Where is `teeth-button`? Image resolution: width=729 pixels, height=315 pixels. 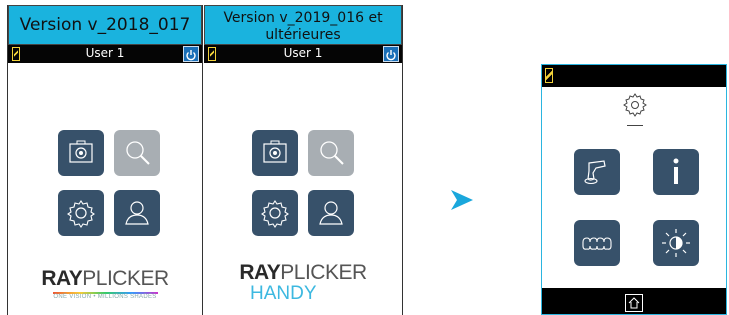
teeth-button is located at coordinates (597, 243).